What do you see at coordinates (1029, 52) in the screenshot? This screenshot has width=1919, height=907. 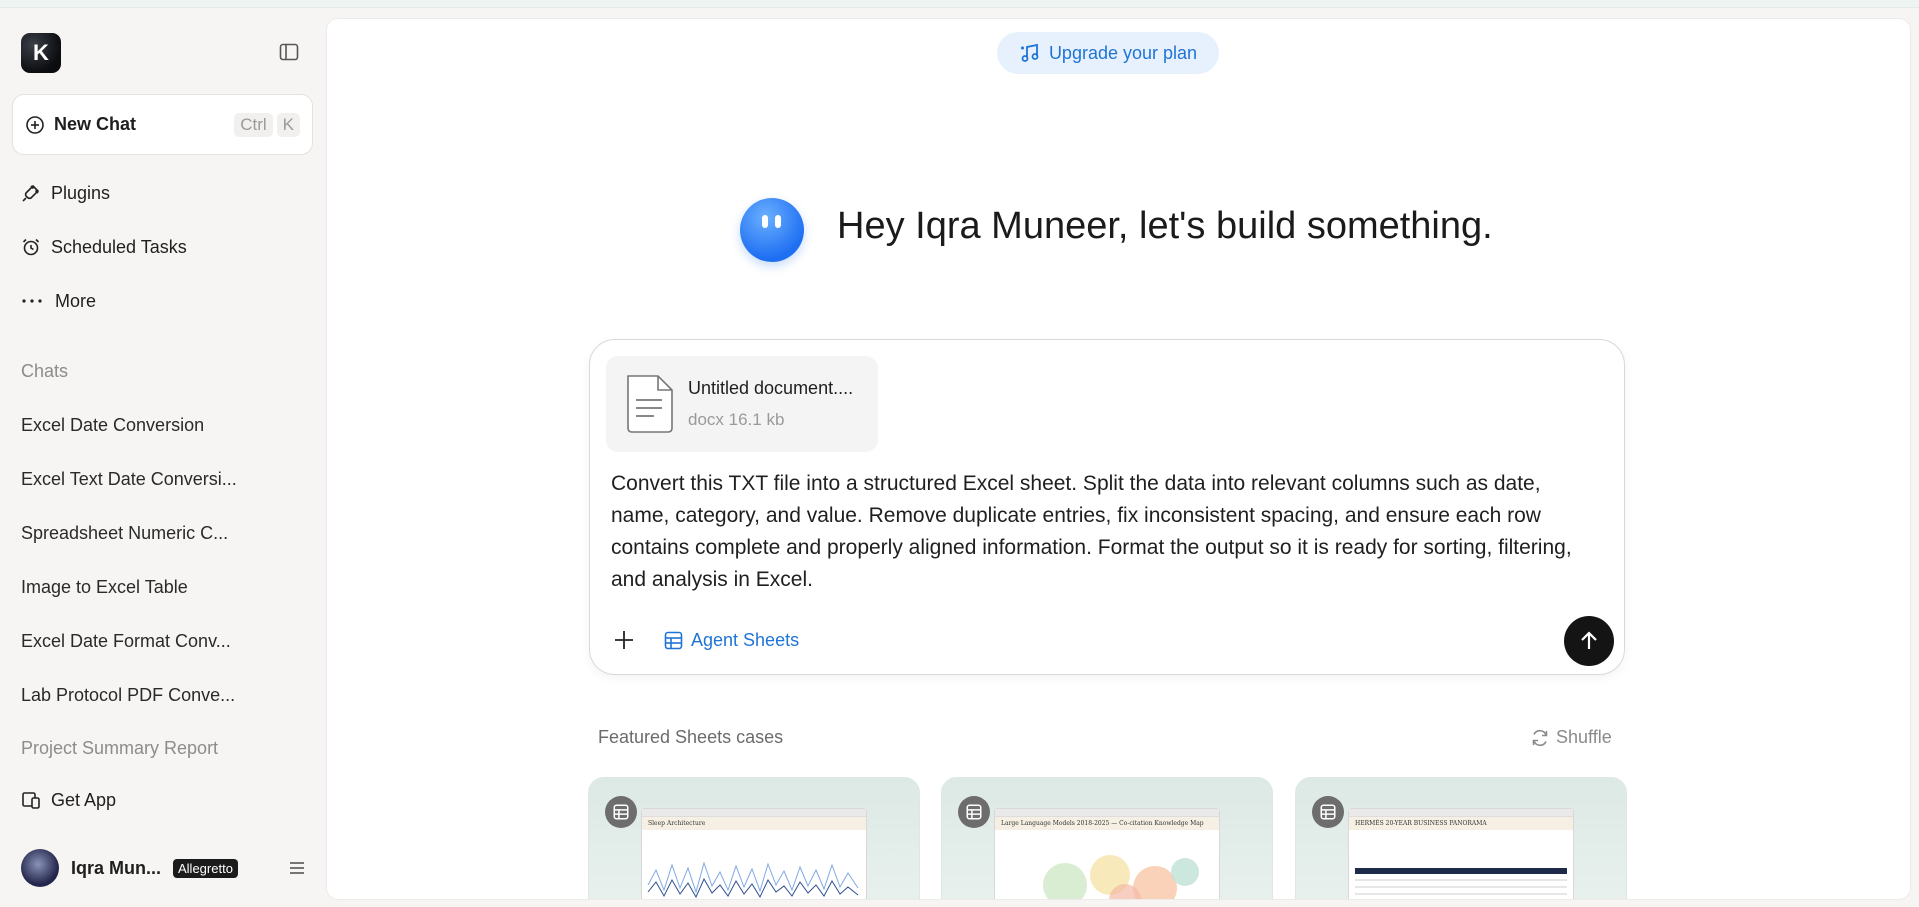 I see `music-note-icon` at bounding box center [1029, 52].